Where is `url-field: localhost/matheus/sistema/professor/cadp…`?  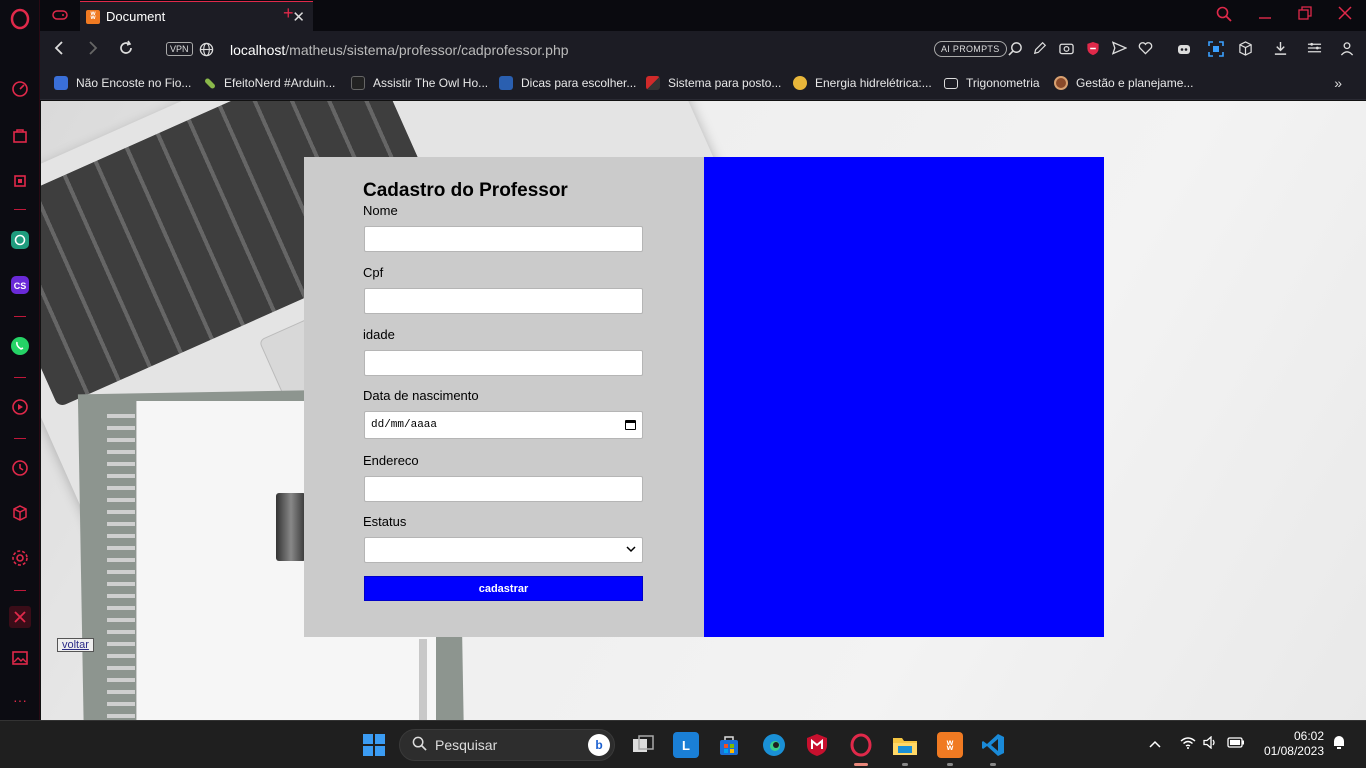
url-field: localhost/matheus/sistema/professor/cadp… is located at coordinates (399, 50).